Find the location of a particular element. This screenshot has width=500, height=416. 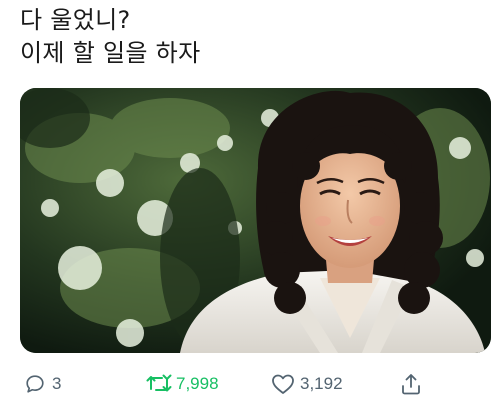

reply-button: 3 is located at coordinates (41, 384).